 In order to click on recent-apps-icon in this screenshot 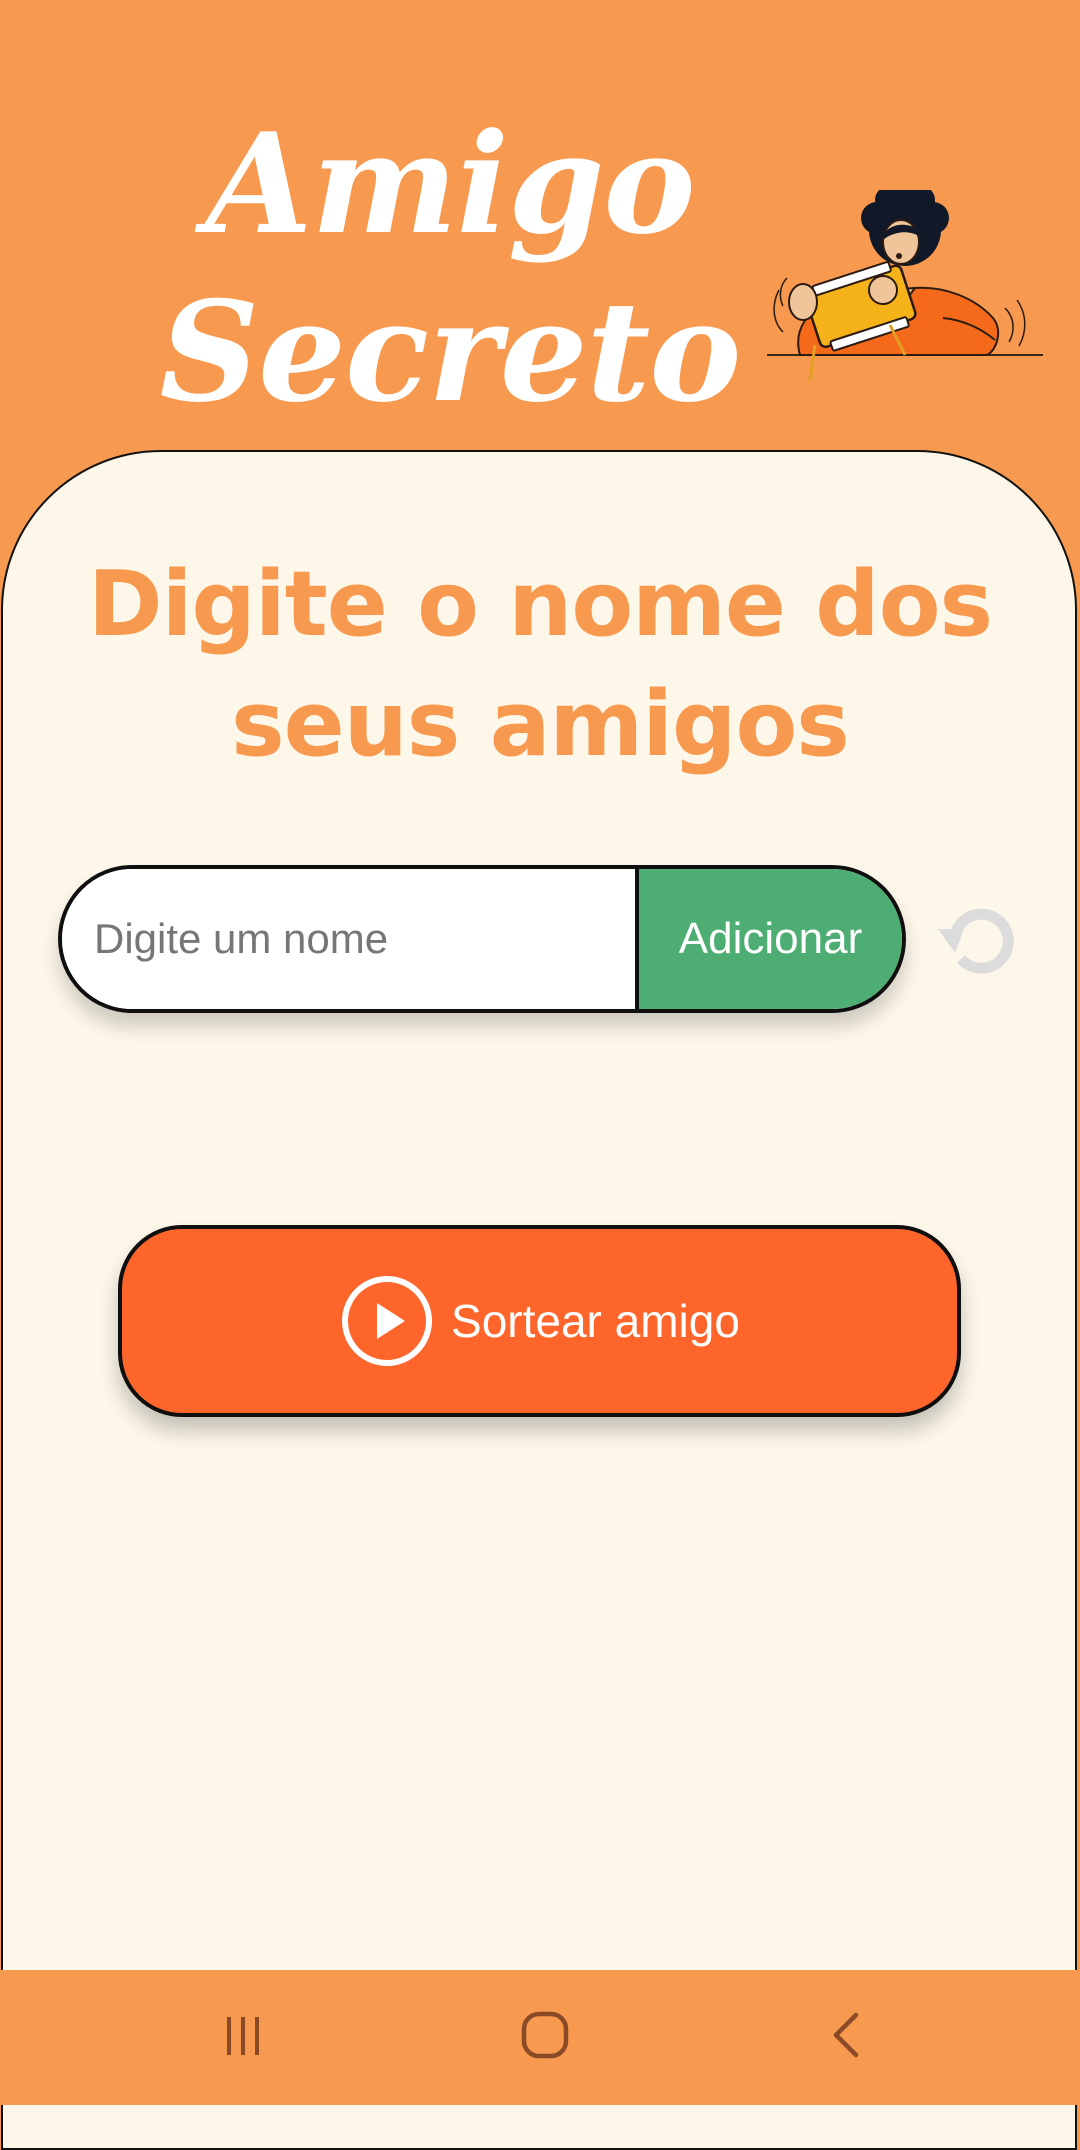, I will do `click(243, 2036)`.